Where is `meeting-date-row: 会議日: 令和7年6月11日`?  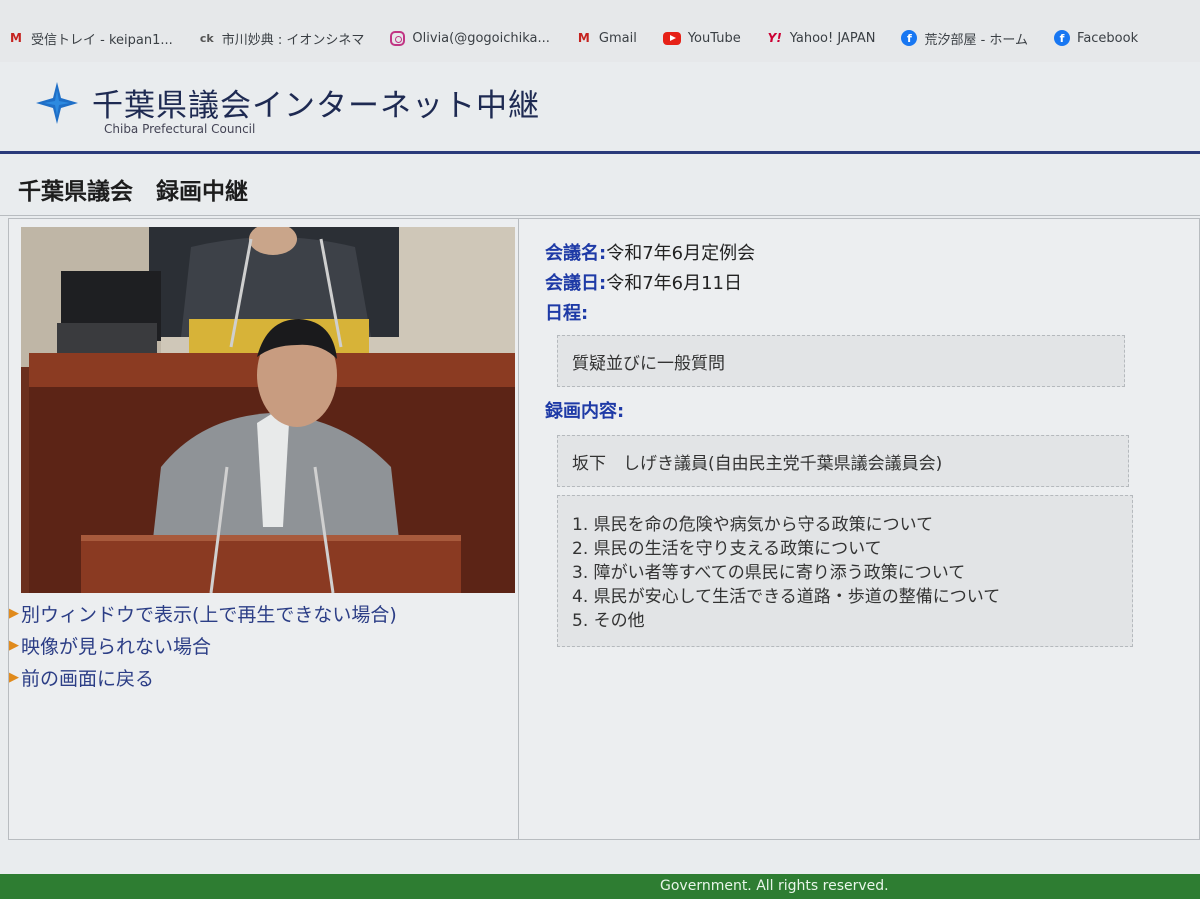
meeting-date-row: 会議日: 令和7年6月11日 is located at coordinates (845, 282).